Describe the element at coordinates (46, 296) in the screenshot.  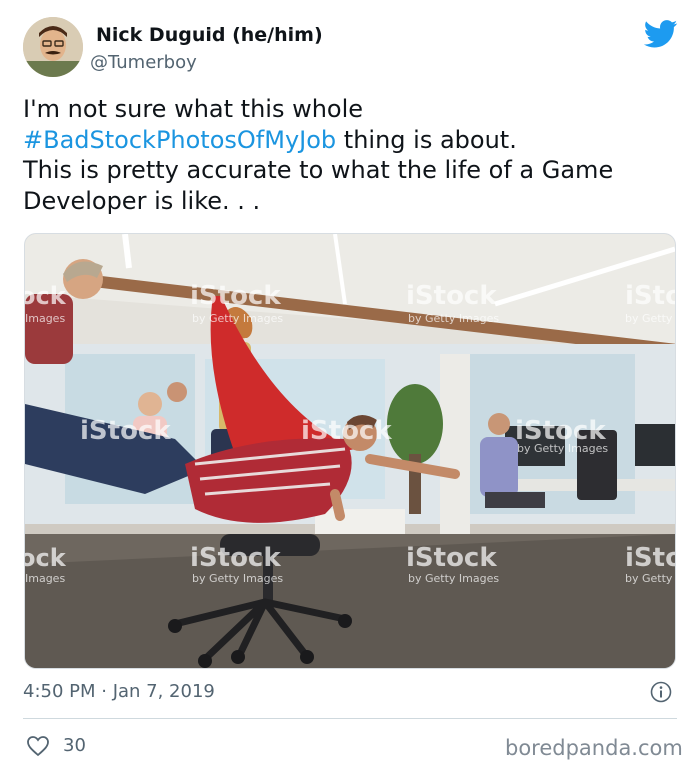
I see `watermark-edge-left: ock` at that location.